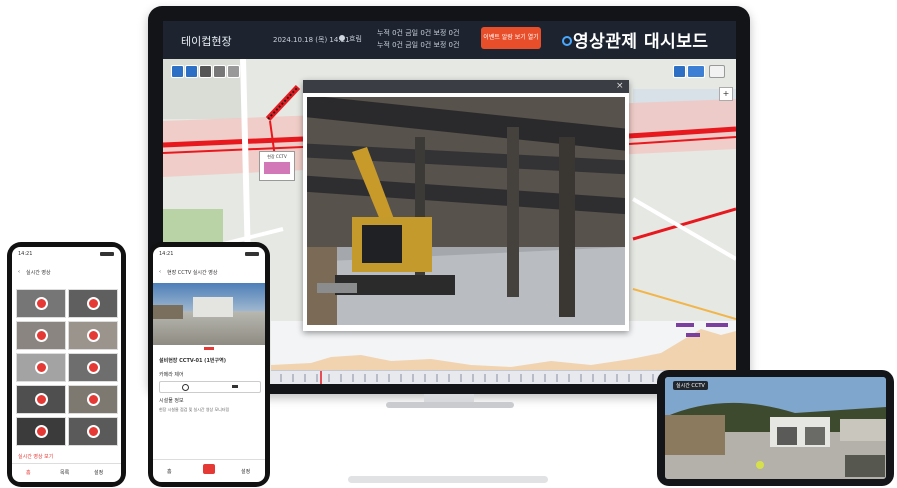  Describe the element at coordinates (193, 361) in the screenshot. I see `camera-name: 설비현장 CCTV-01 (1번구역)` at that location.